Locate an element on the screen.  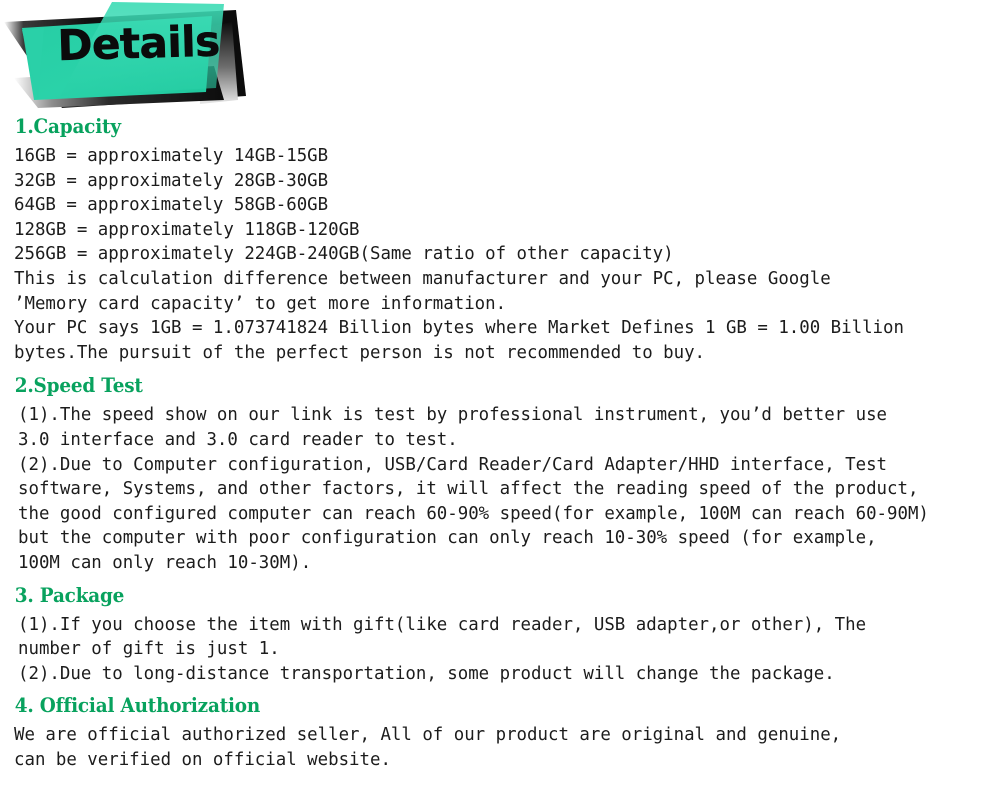
section-heading-official-authorization: 4. Official Authorization is located at coordinates (137, 705).